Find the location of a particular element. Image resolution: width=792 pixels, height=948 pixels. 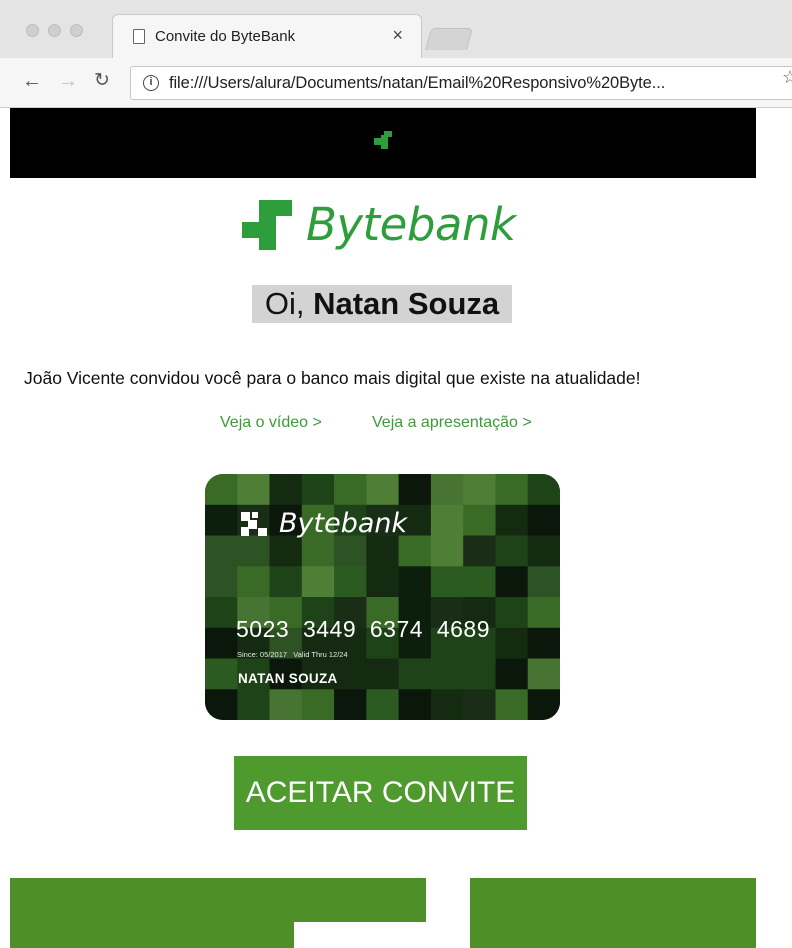

tab-bar: Convite do ByteBank × is located at coordinates (396, 29).